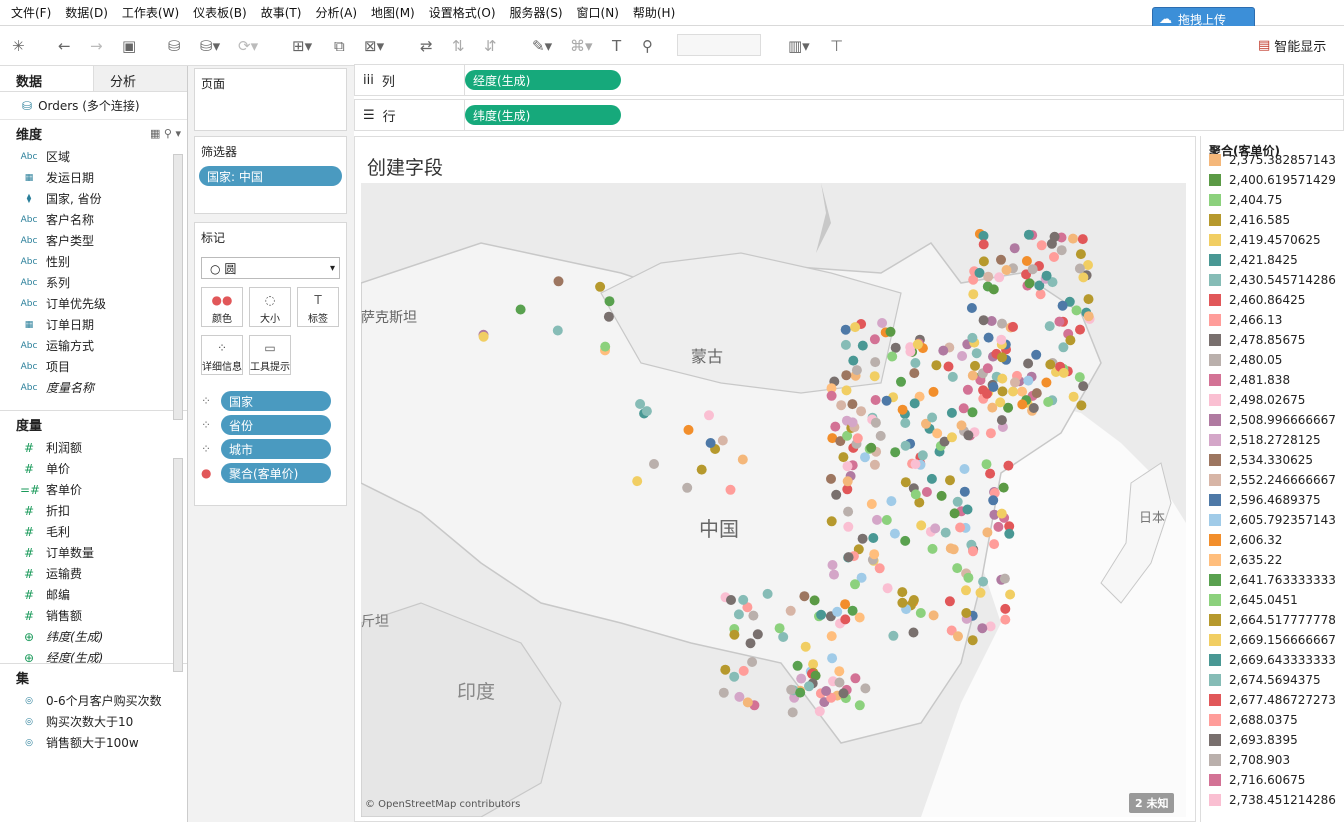  What do you see at coordinates (281, 12) in the screenshot?
I see `menu-item: 故事(T)` at bounding box center [281, 12].